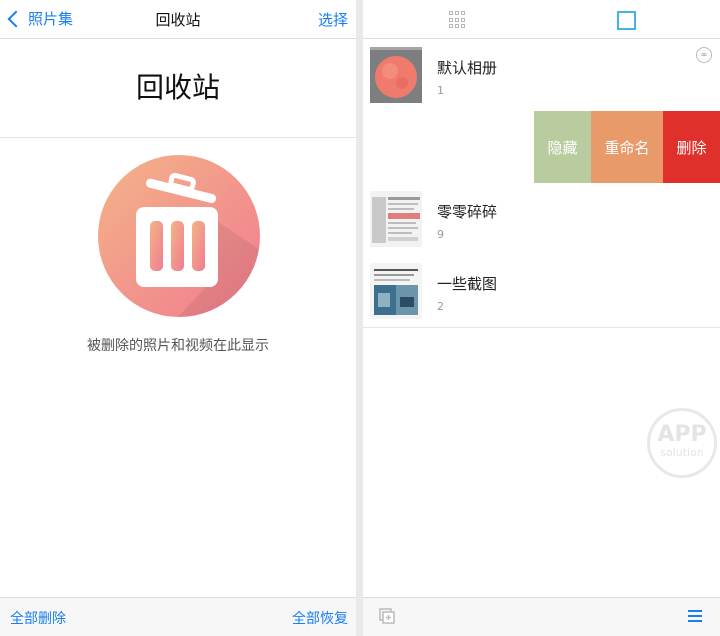 Image resolution: width=720 pixels, height=636 pixels. What do you see at coordinates (333, 19) in the screenshot?
I see `select-button: 选择` at bounding box center [333, 19].